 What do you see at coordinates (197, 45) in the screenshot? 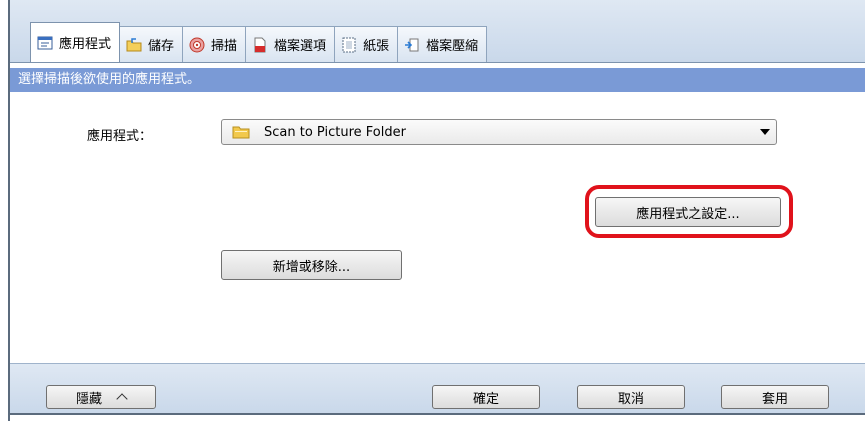
I see `scan-icon` at bounding box center [197, 45].